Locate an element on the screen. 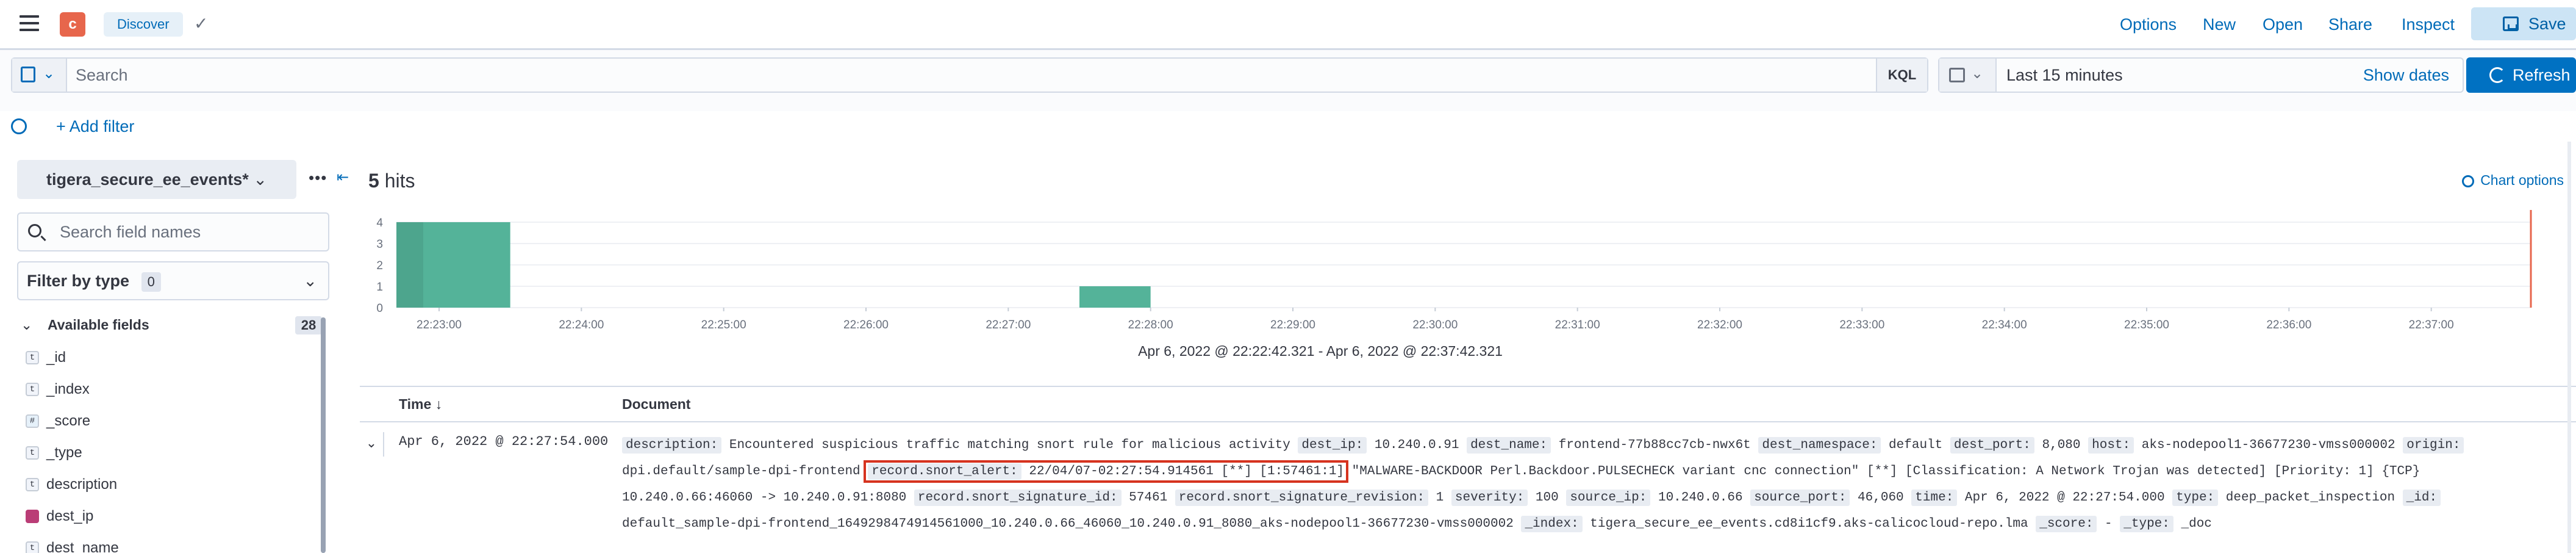 This screenshot has height=553, width=2576. partial-bucket-shade is located at coordinates (409, 265).